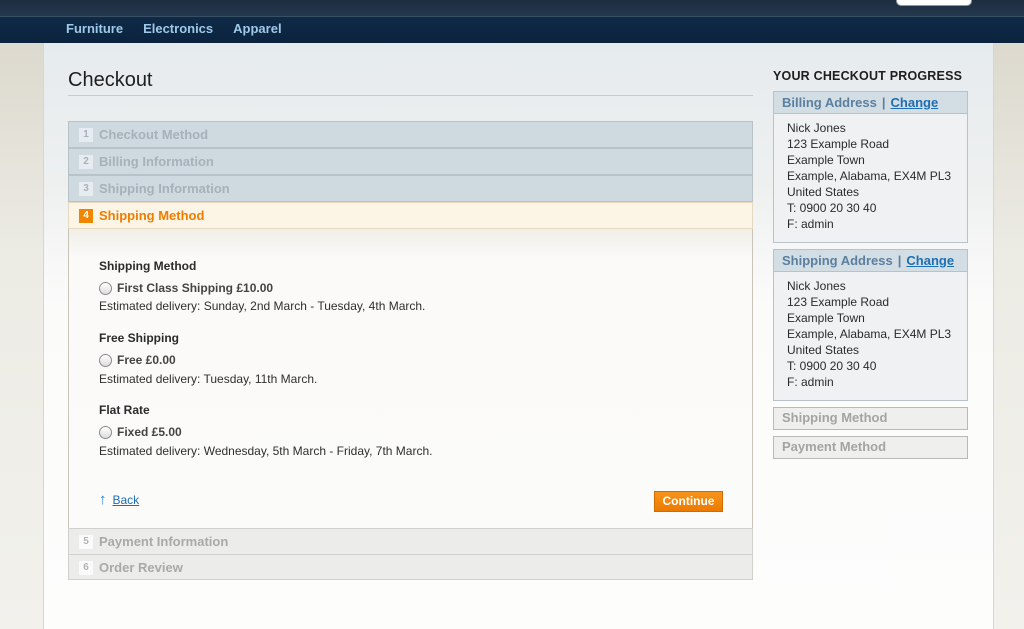 The image size is (1024, 629). Describe the element at coordinates (94, 28) in the screenshot. I see `nav-item-furniture: Furniture` at that location.